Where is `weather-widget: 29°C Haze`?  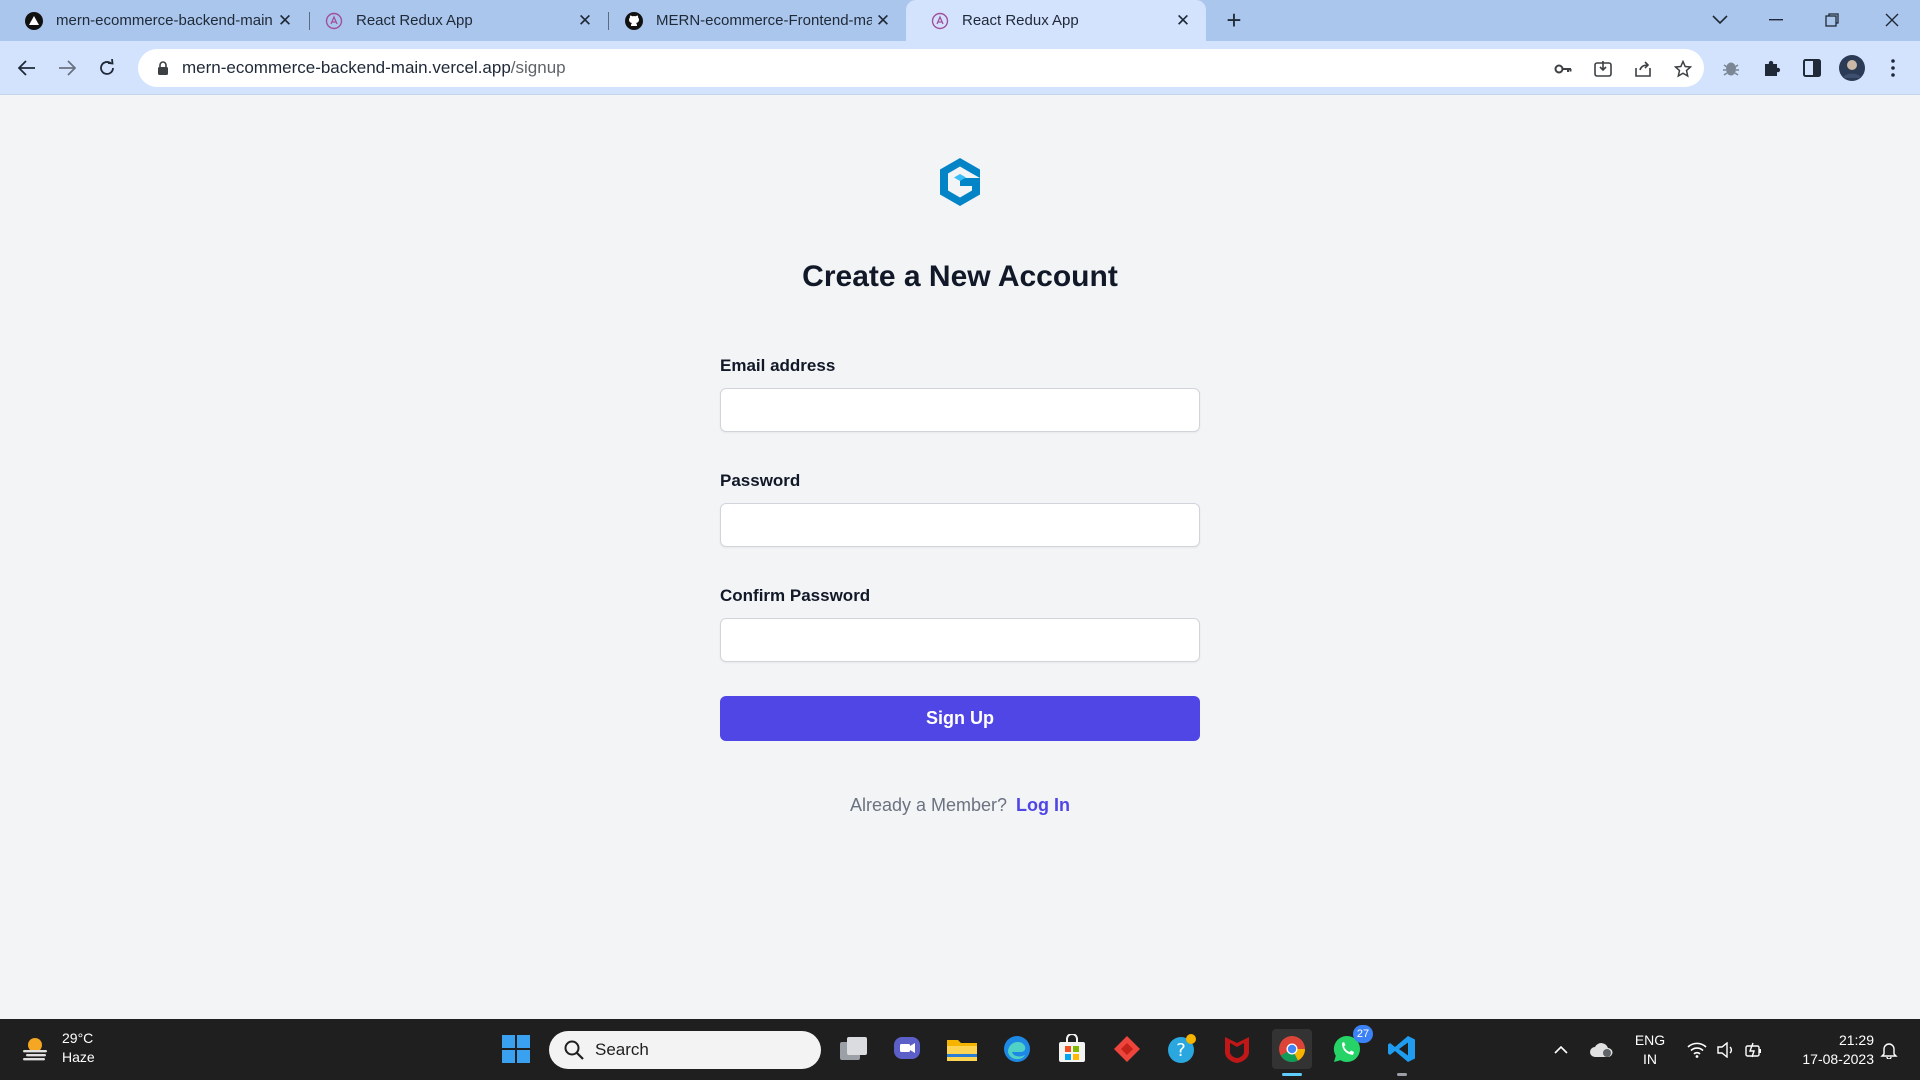
weather-widget: 29°C Haze is located at coordinates (57, 1048).